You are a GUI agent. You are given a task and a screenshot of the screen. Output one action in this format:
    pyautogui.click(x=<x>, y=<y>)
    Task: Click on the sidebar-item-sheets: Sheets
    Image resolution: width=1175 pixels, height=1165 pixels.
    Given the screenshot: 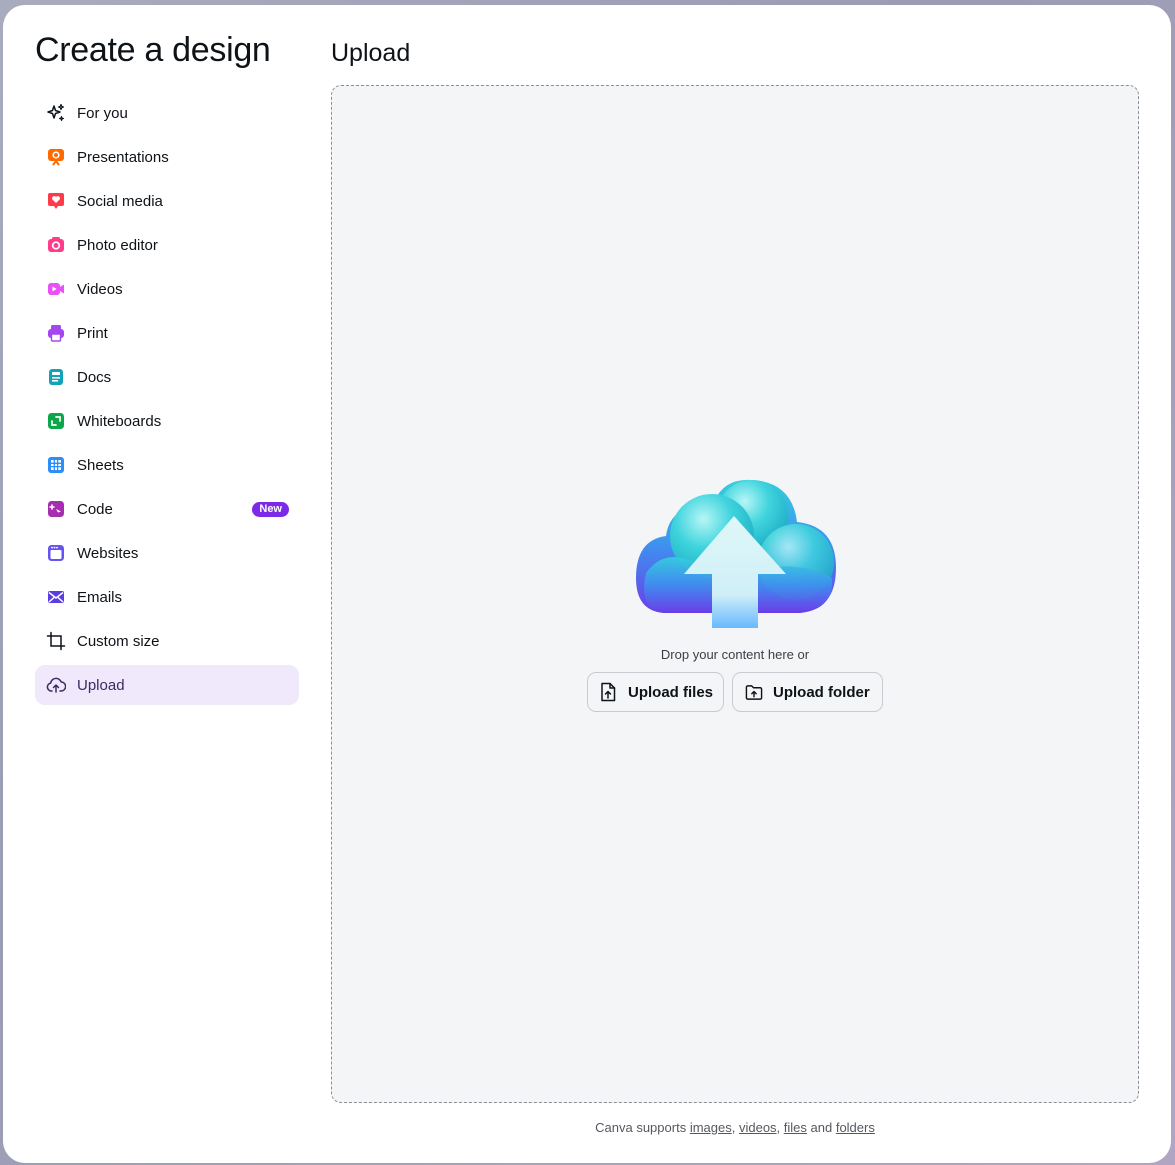 What is the action you would take?
    pyautogui.click(x=167, y=465)
    